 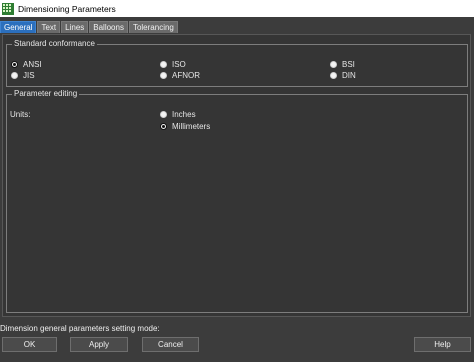 I want to click on standard-conformance-title: Standard conformance, so click(x=54, y=43).